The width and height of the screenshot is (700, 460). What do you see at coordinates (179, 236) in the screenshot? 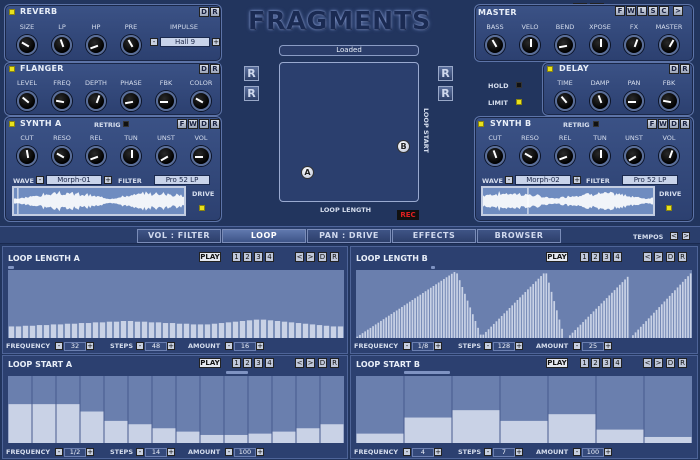
I see `tab-vol-filter: VOL : FILTER` at bounding box center [179, 236].